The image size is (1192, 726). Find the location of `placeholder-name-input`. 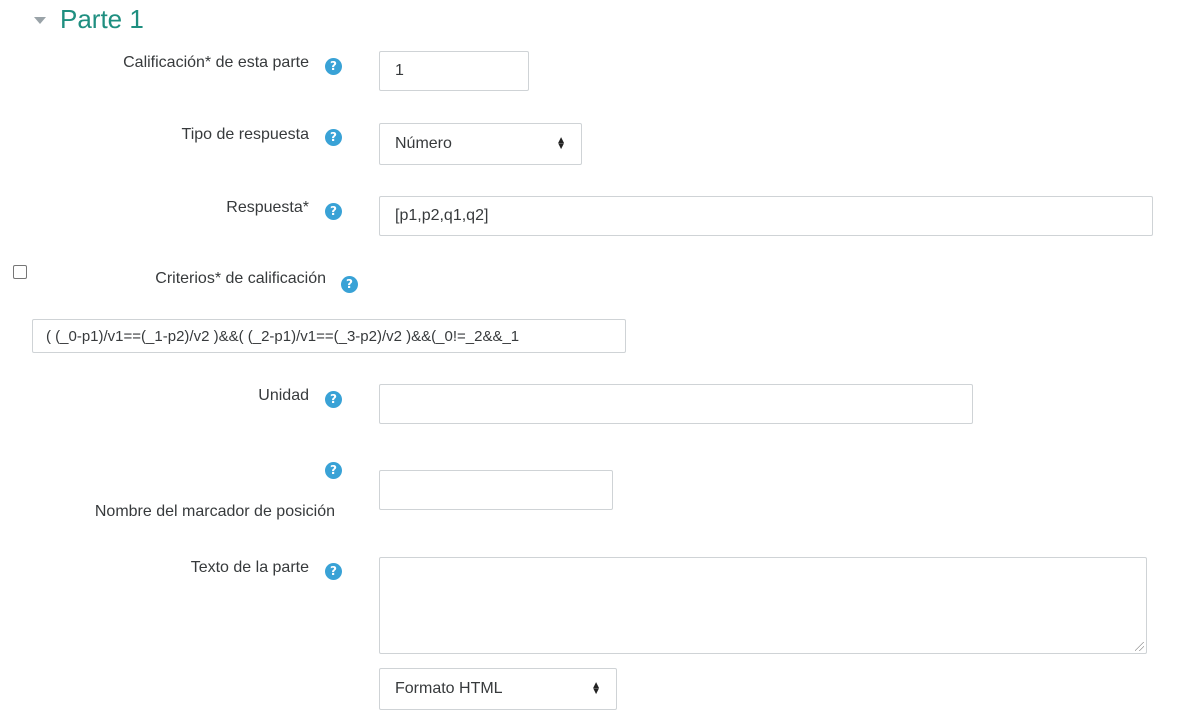

placeholder-name-input is located at coordinates (496, 490).